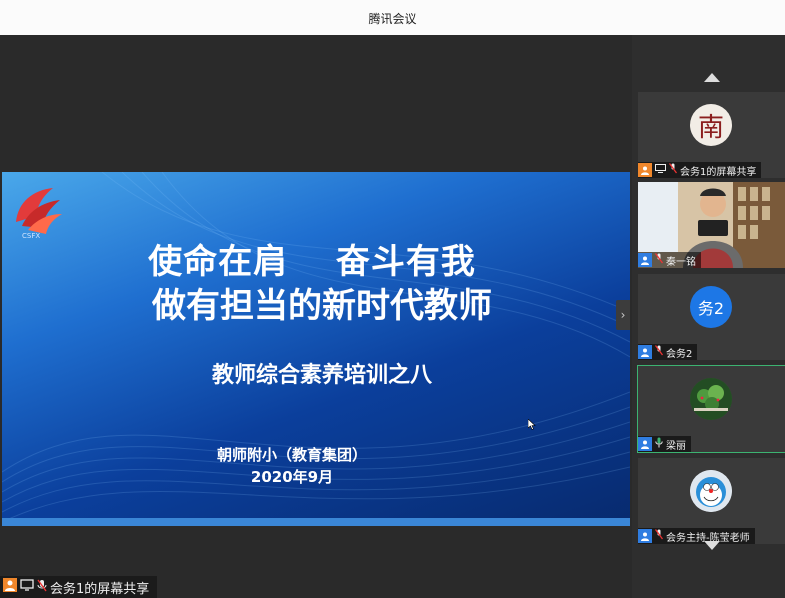 The image size is (785, 598). I want to click on participant-tile: 梁丽, so click(711, 409).